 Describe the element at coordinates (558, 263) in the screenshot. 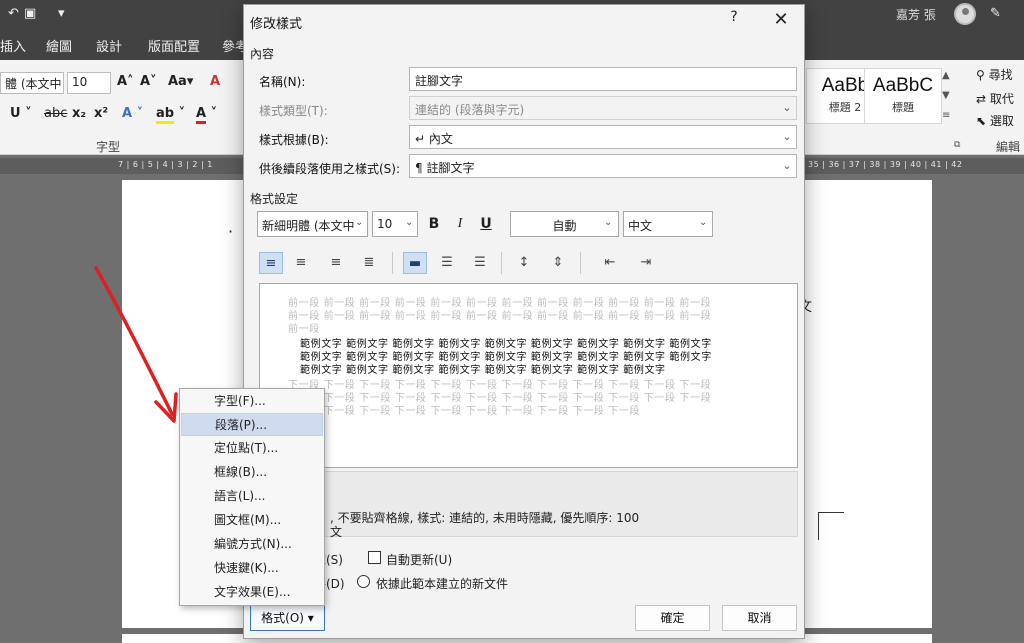

I see `space-after-icon: ⇕` at that location.